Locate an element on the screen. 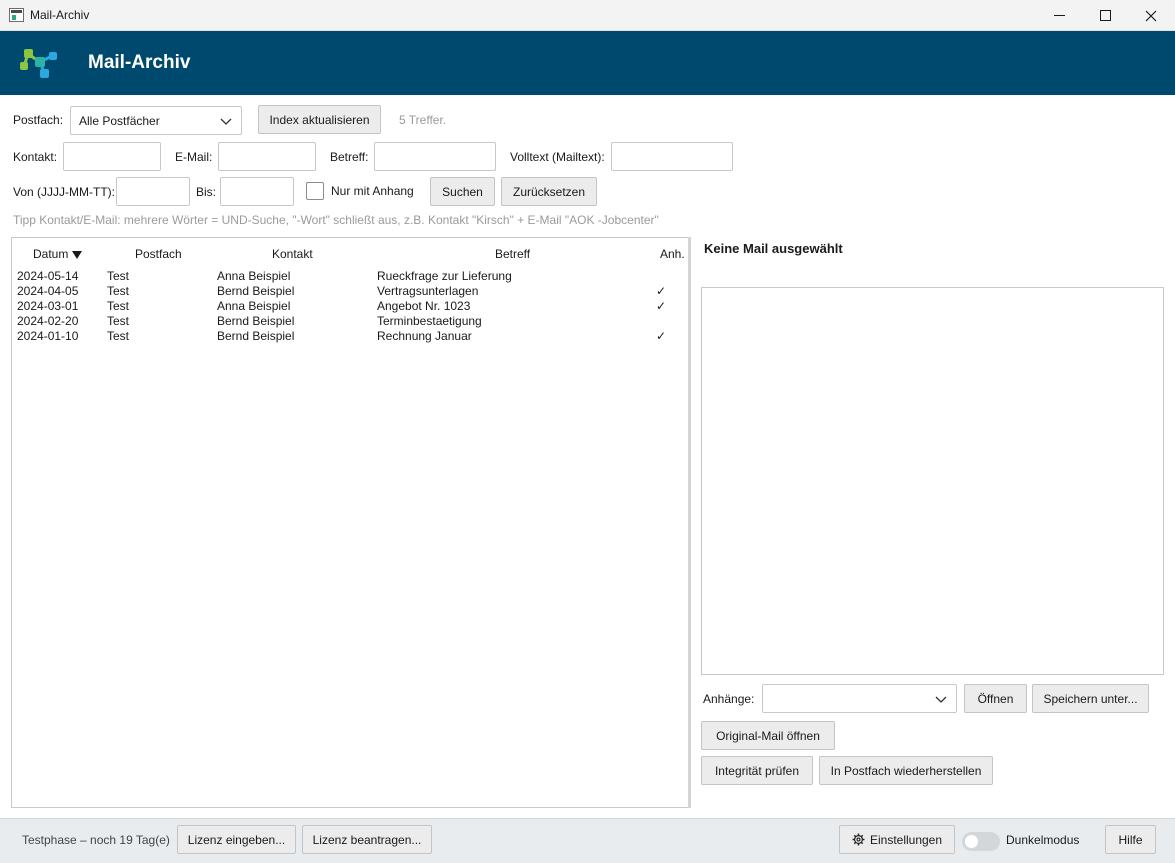 This screenshot has height=863, width=1175. column-header-postfach: Postfach is located at coordinates (158, 254).